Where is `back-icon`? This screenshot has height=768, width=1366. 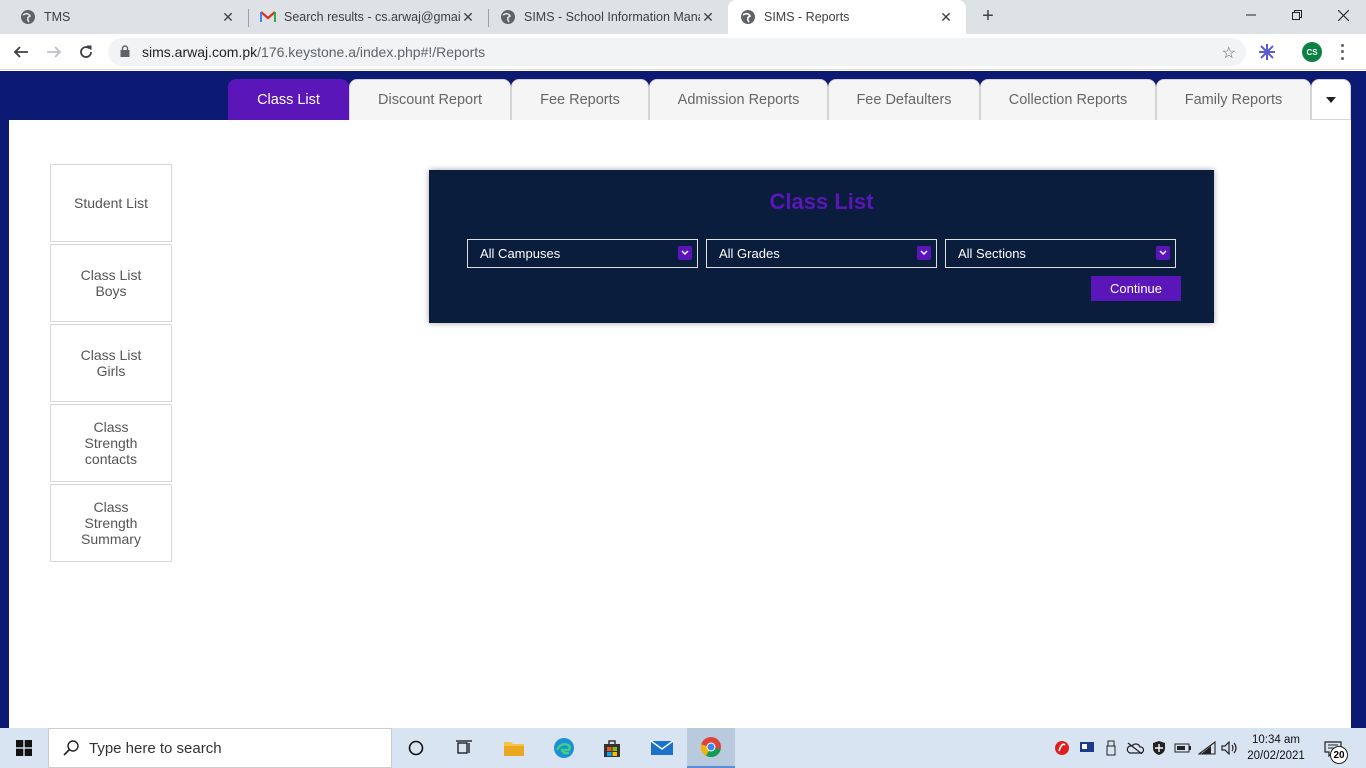 back-icon is located at coordinates (21, 52).